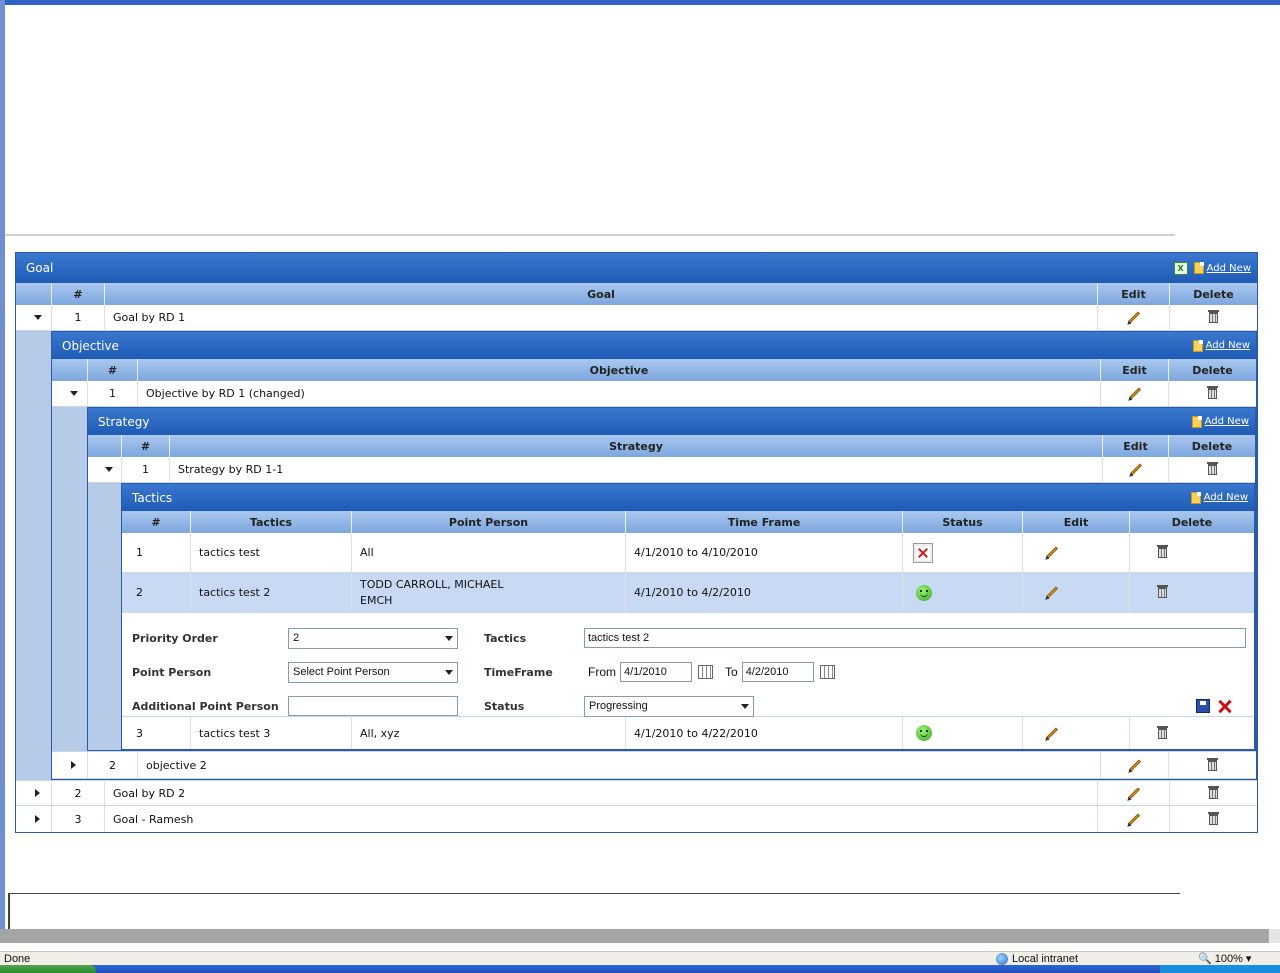  What do you see at coordinates (763, 522) in the screenshot?
I see `time-frame-header: Time Frame` at bounding box center [763, 522].